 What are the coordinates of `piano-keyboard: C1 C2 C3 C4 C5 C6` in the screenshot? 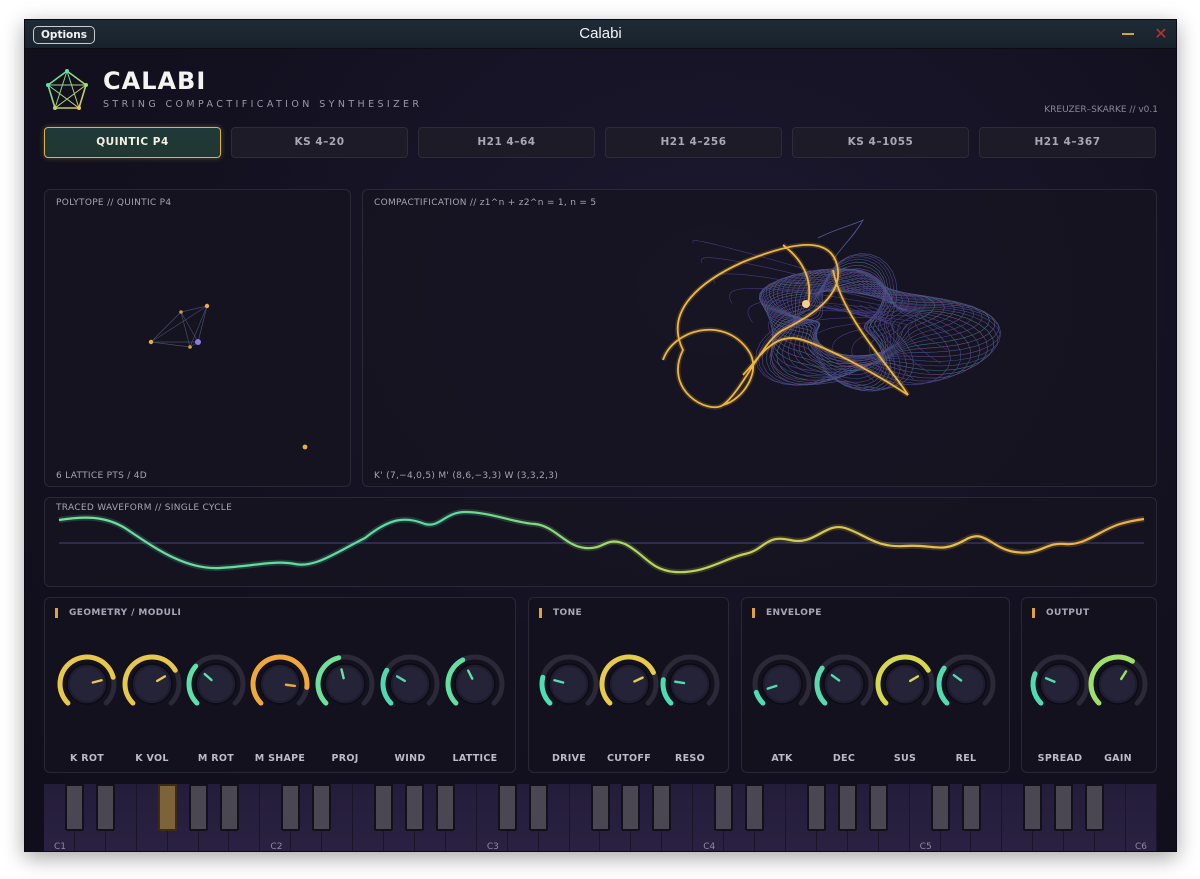 It's located at (600, 818).